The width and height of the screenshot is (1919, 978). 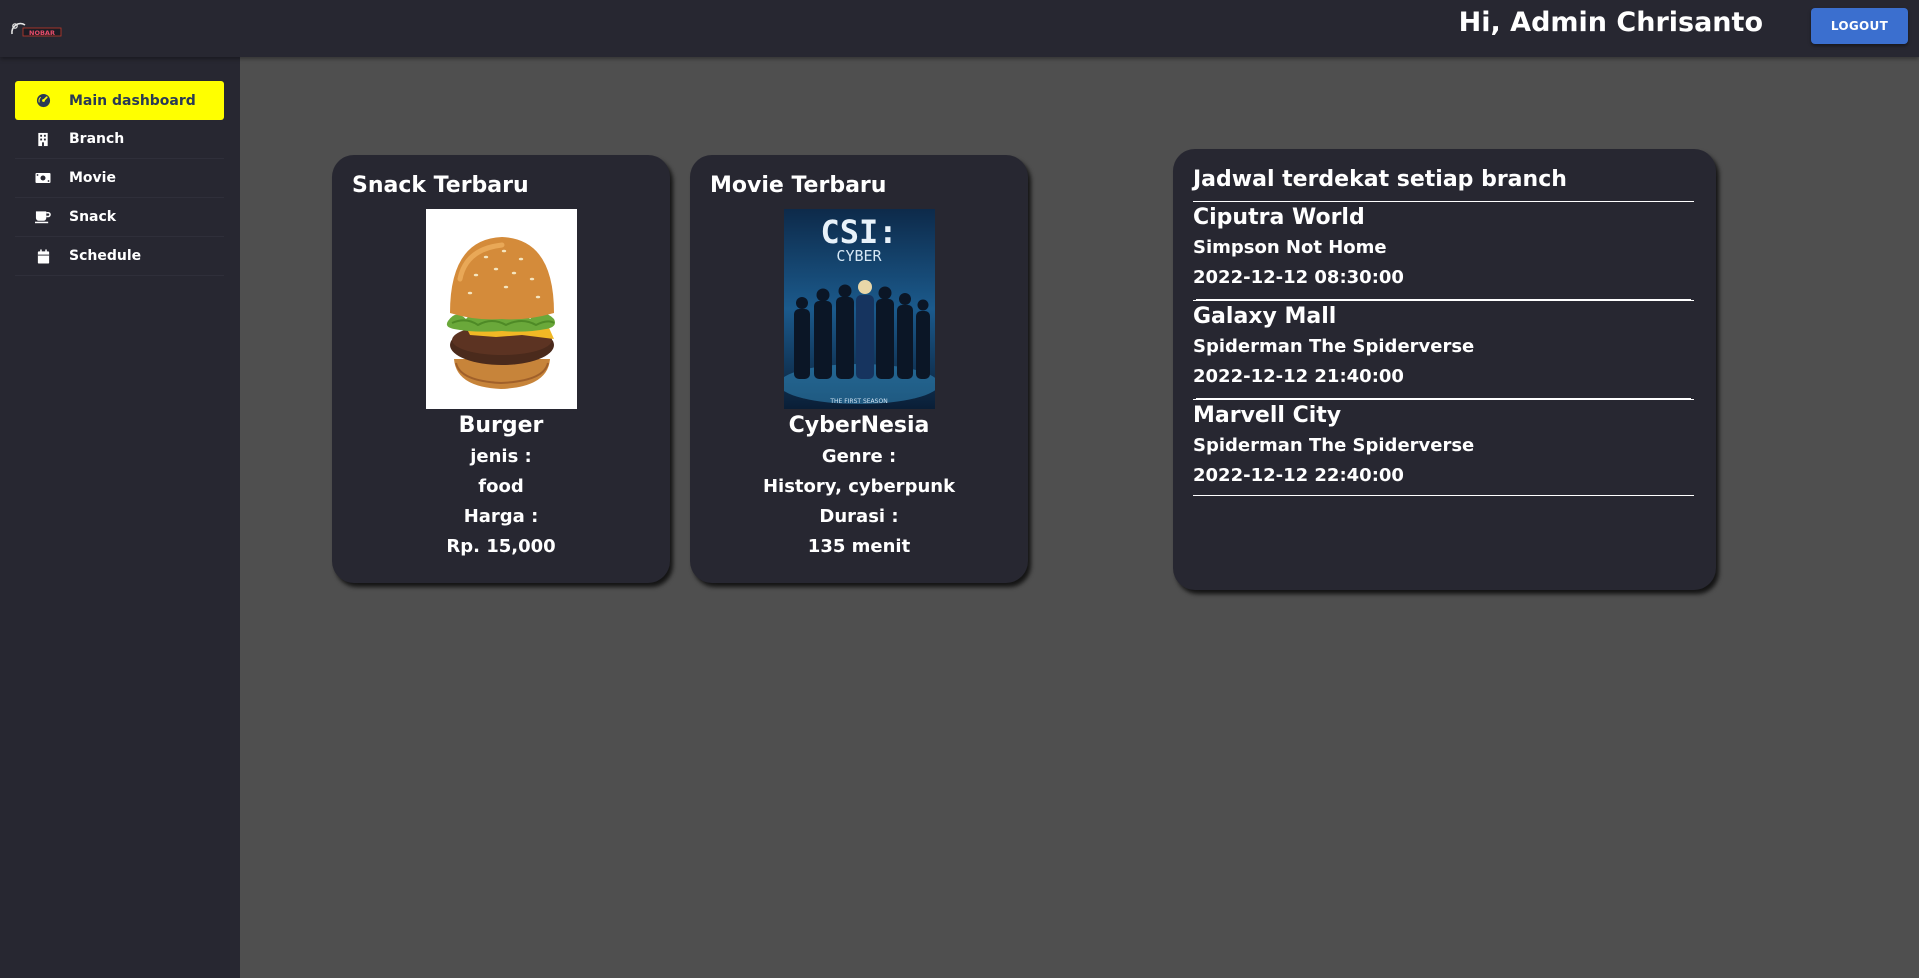 What do you see at coordinates (43, 139) in the screenshot?
I see `building-icon` at bounding box center [43, 139].